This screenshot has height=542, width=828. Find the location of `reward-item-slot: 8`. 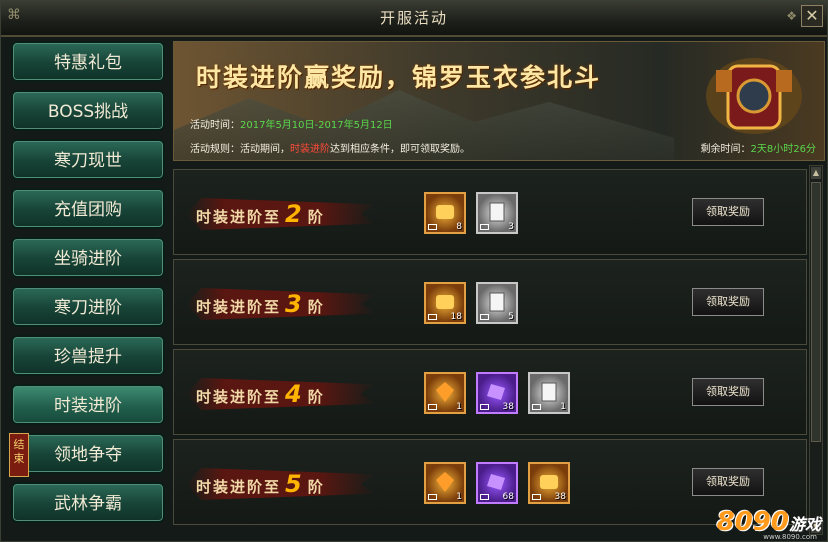

reward-item-slot: 8 is located at coordinates (445, 213).